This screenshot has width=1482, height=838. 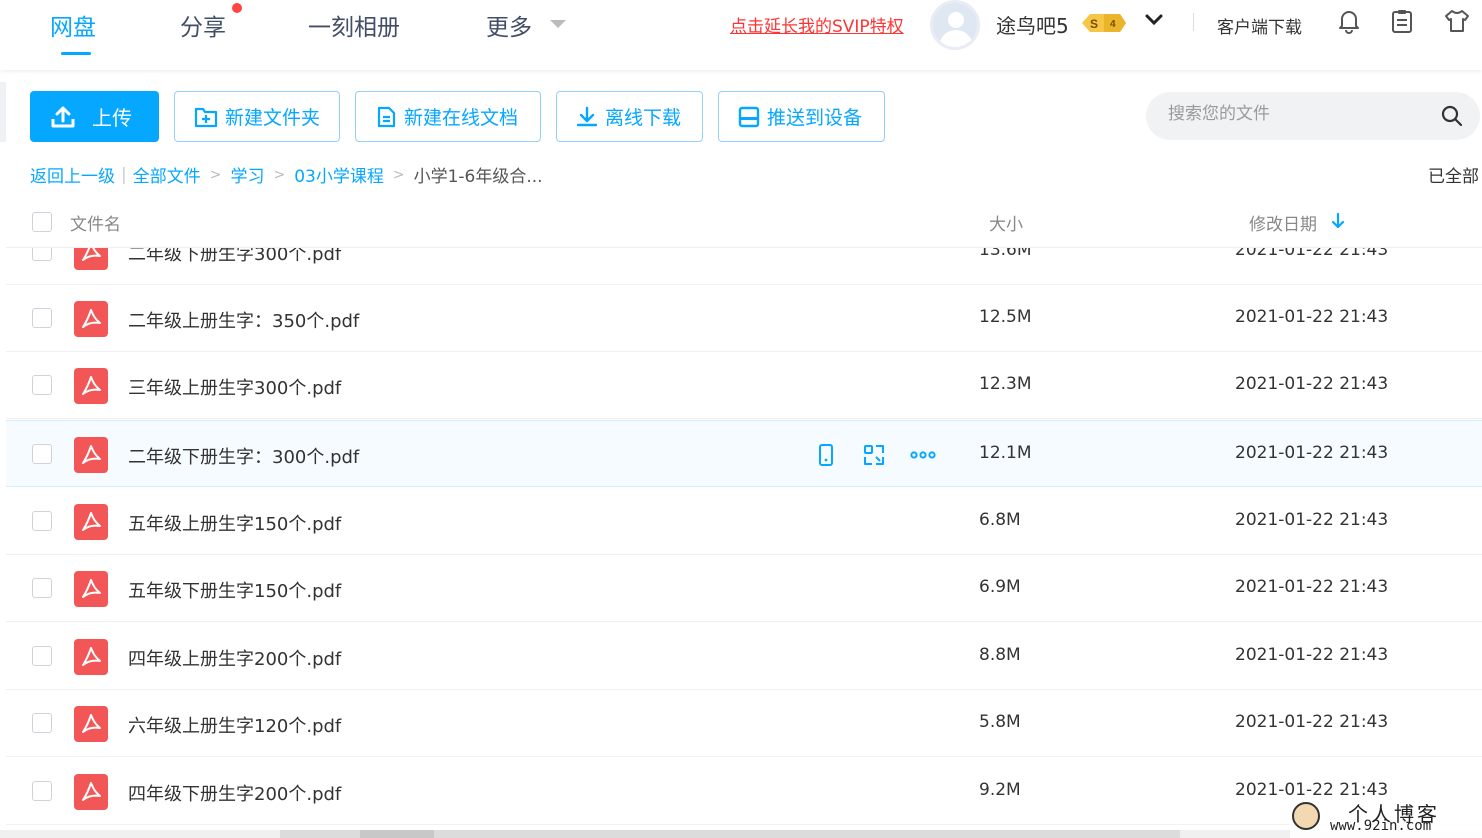 I want to click on folder-plus-icon, so click(x=206, y=117).